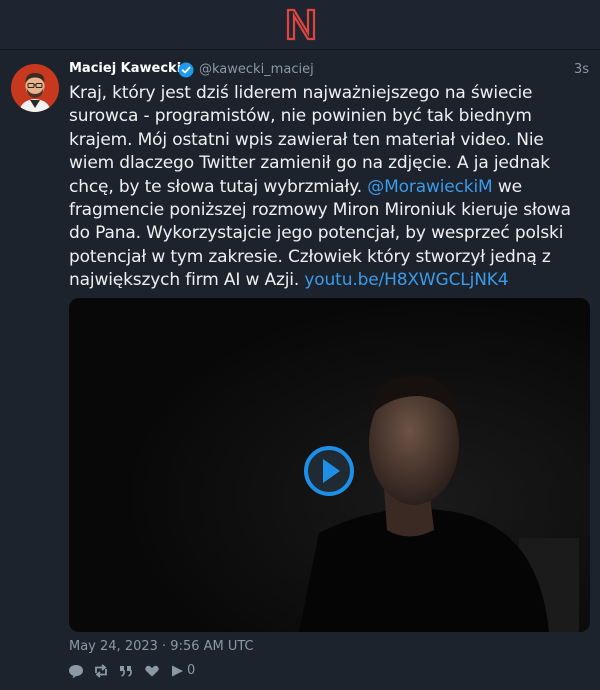 The height and width of the screenshot is (690, 600). What do you see at coordinates (125, 68) in the screenshot?
I see `author-name: Maciej Kawecki` at bounding box center [125, 68].